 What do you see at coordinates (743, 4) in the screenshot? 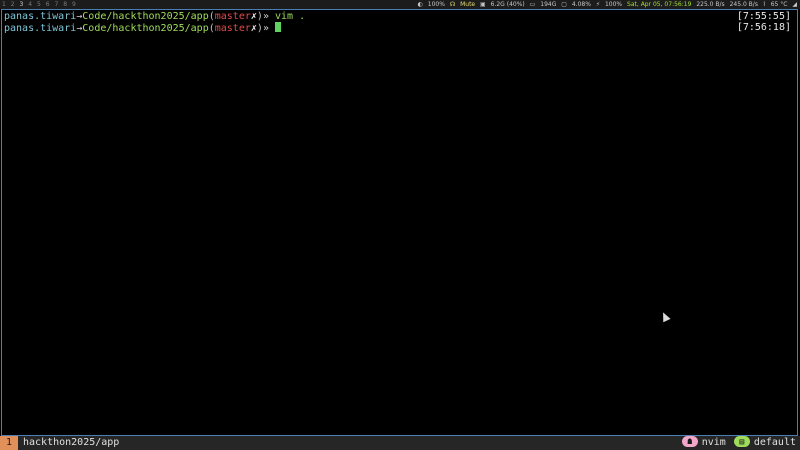
I see `net-up: 245.0 B/s` at bounding box center [743, 4].